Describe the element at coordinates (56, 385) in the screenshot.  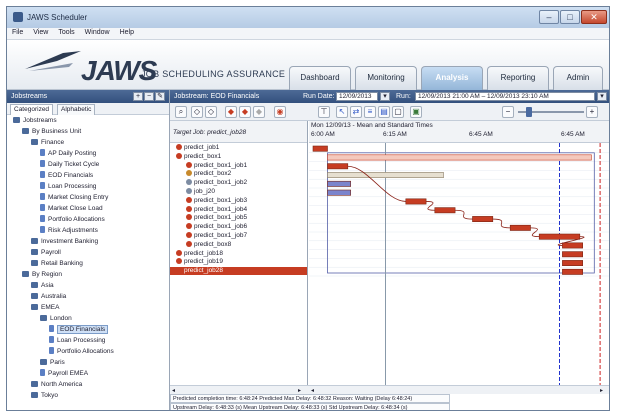
I see `tree-item: North America` at that location.